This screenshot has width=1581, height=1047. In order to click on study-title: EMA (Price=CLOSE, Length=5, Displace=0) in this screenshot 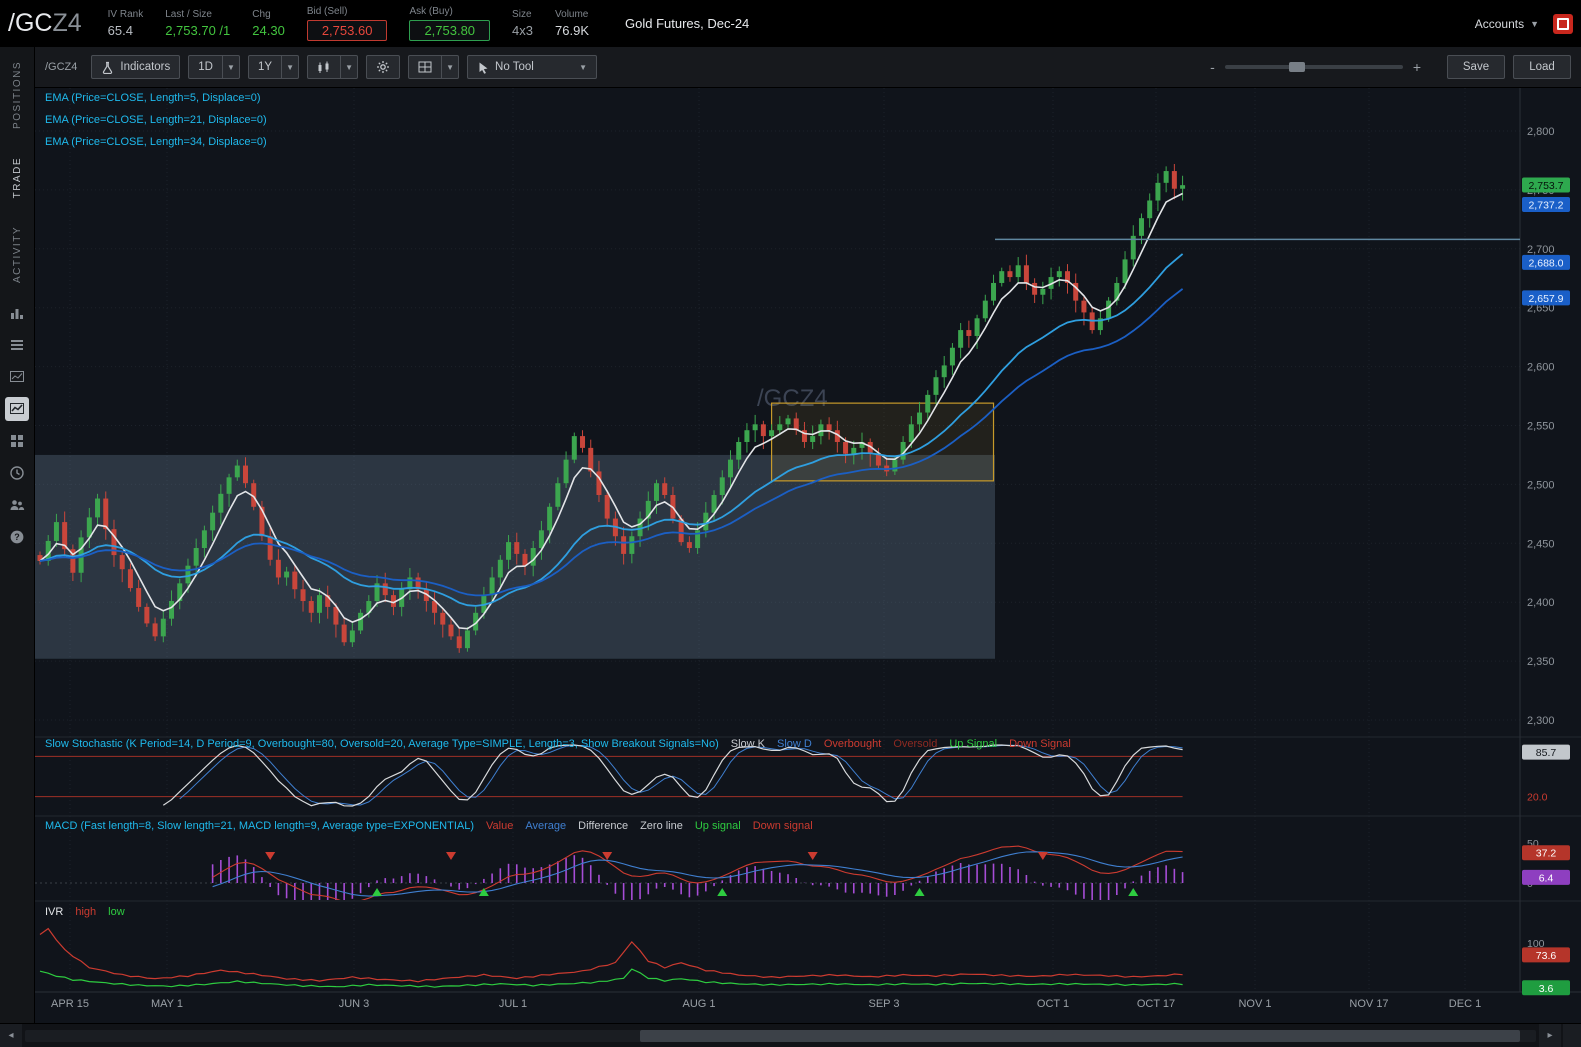, I will do `click(153, 98)`.